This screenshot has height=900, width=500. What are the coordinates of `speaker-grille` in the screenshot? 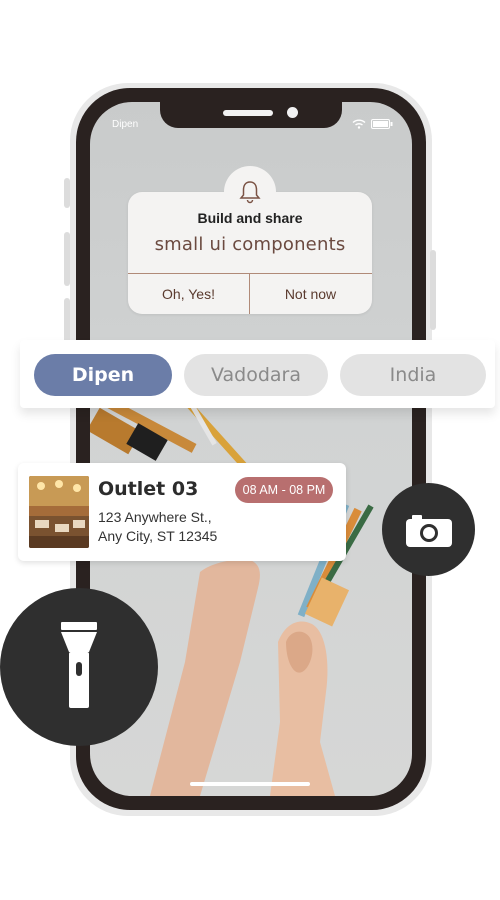 It's located at (248, 113).